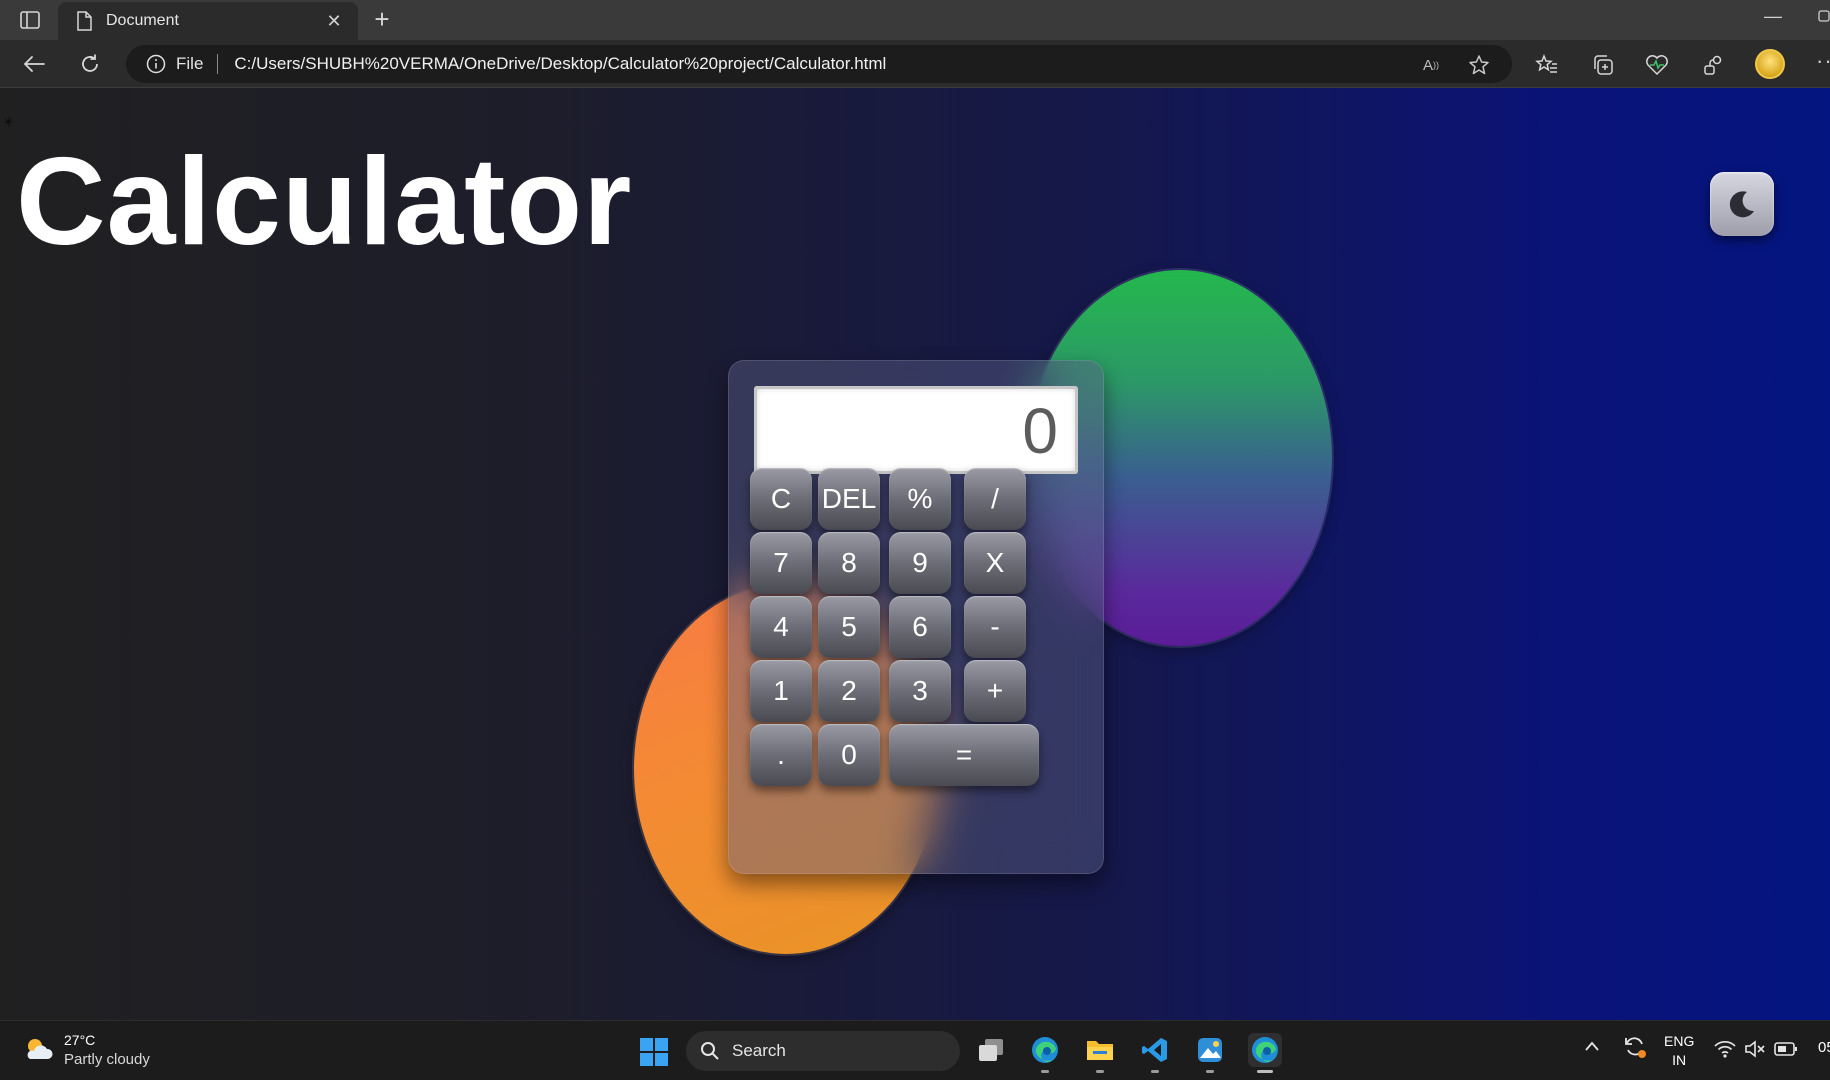 This screenshot has height=1080, width=1830. I want to click on key-subtract: -, so click(995, 627).